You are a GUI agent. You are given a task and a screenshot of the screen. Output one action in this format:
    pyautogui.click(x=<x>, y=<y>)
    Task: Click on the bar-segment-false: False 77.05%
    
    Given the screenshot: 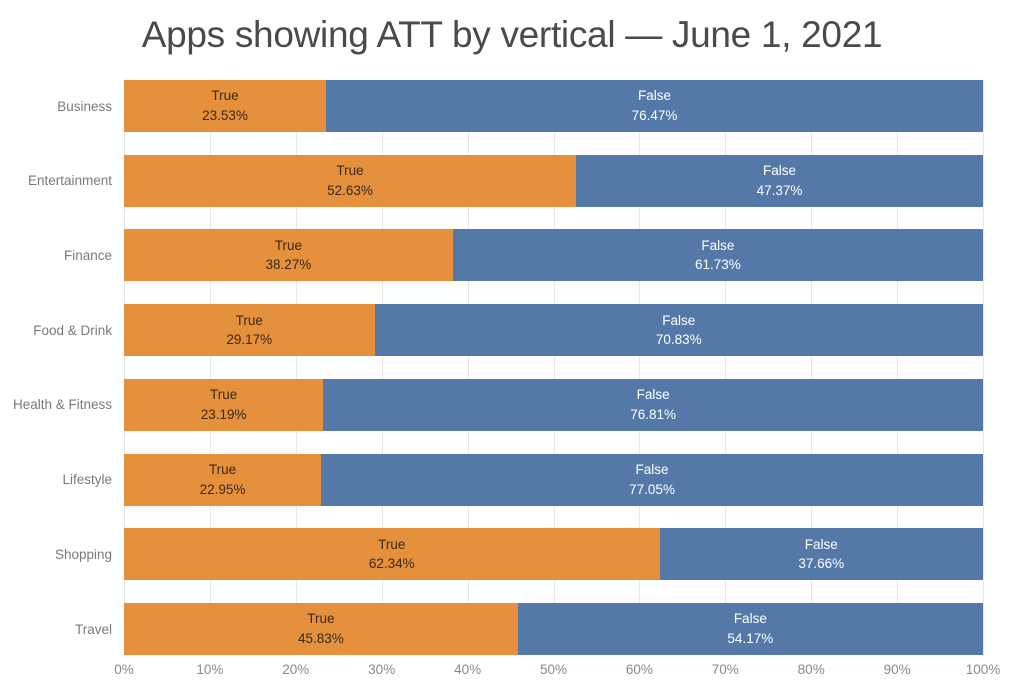 What is the action you would take?
    pyautogui.click(x=652, y=479)
    